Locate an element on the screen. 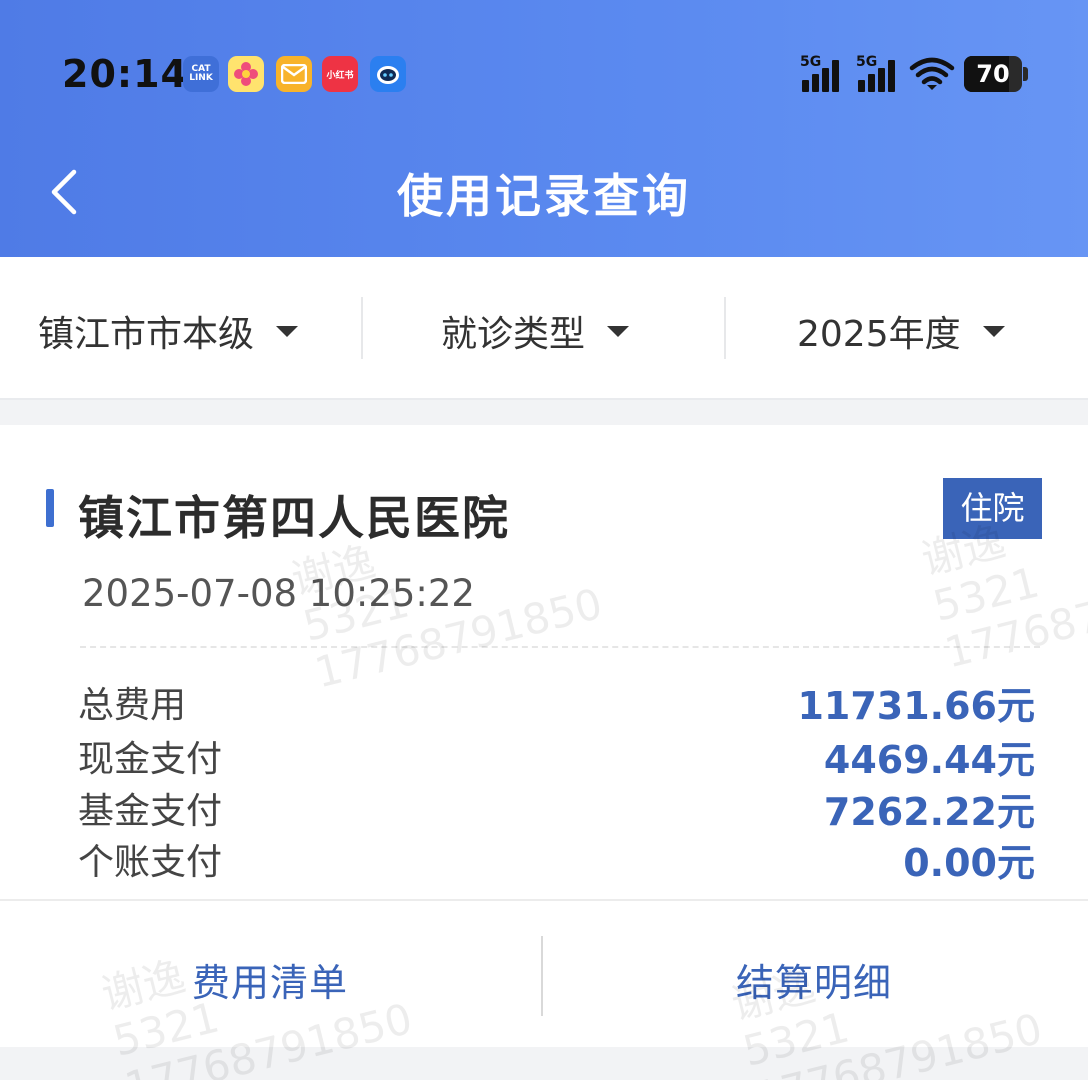 The width and height of the screenshot is (1088, 1080). signal-1-label: 5G is located at coordinates (811, 62).